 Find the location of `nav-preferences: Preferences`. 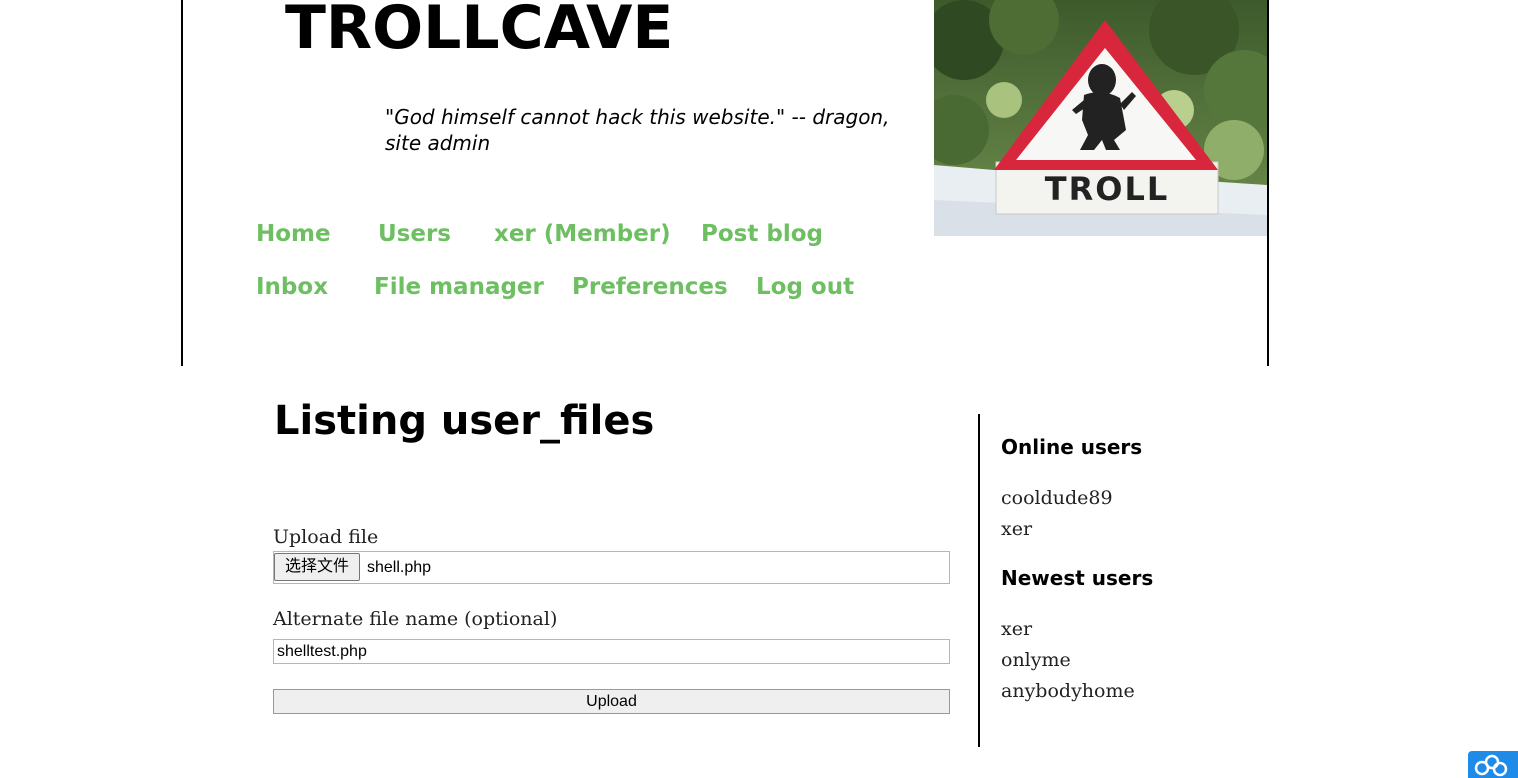

nav-preferences: Preferences is located at coordinates (650, 287).